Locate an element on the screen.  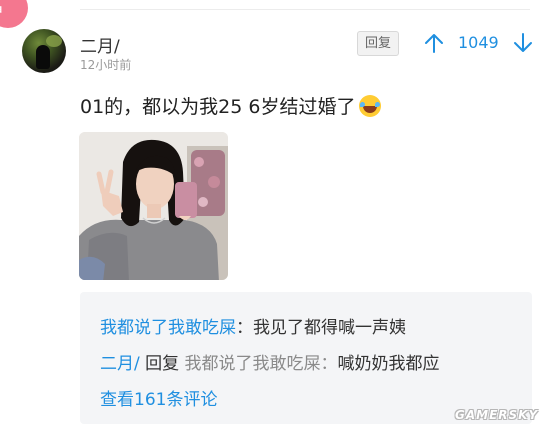
comment-timestamp: 12小时前 is located at coordinates (106, 65).